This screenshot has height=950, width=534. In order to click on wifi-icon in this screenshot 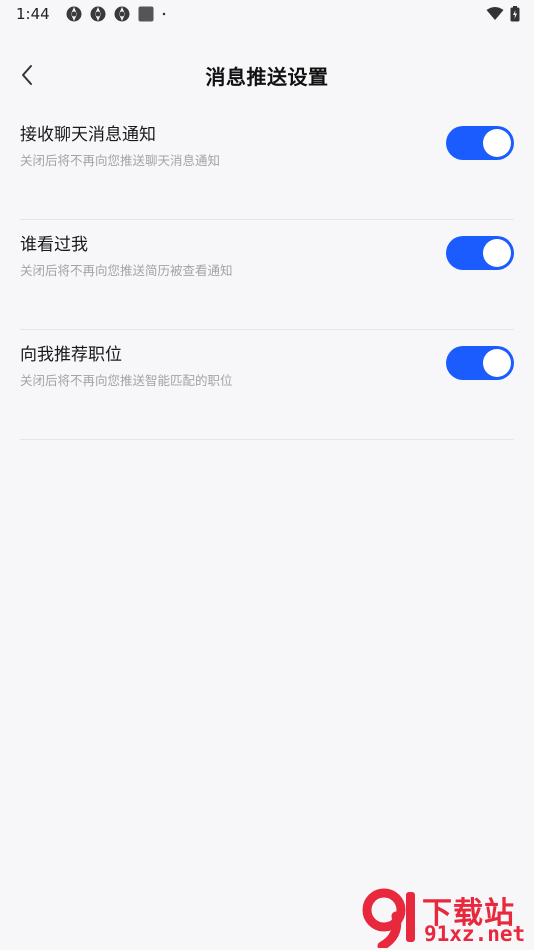, I will do `click(495, 13)`.